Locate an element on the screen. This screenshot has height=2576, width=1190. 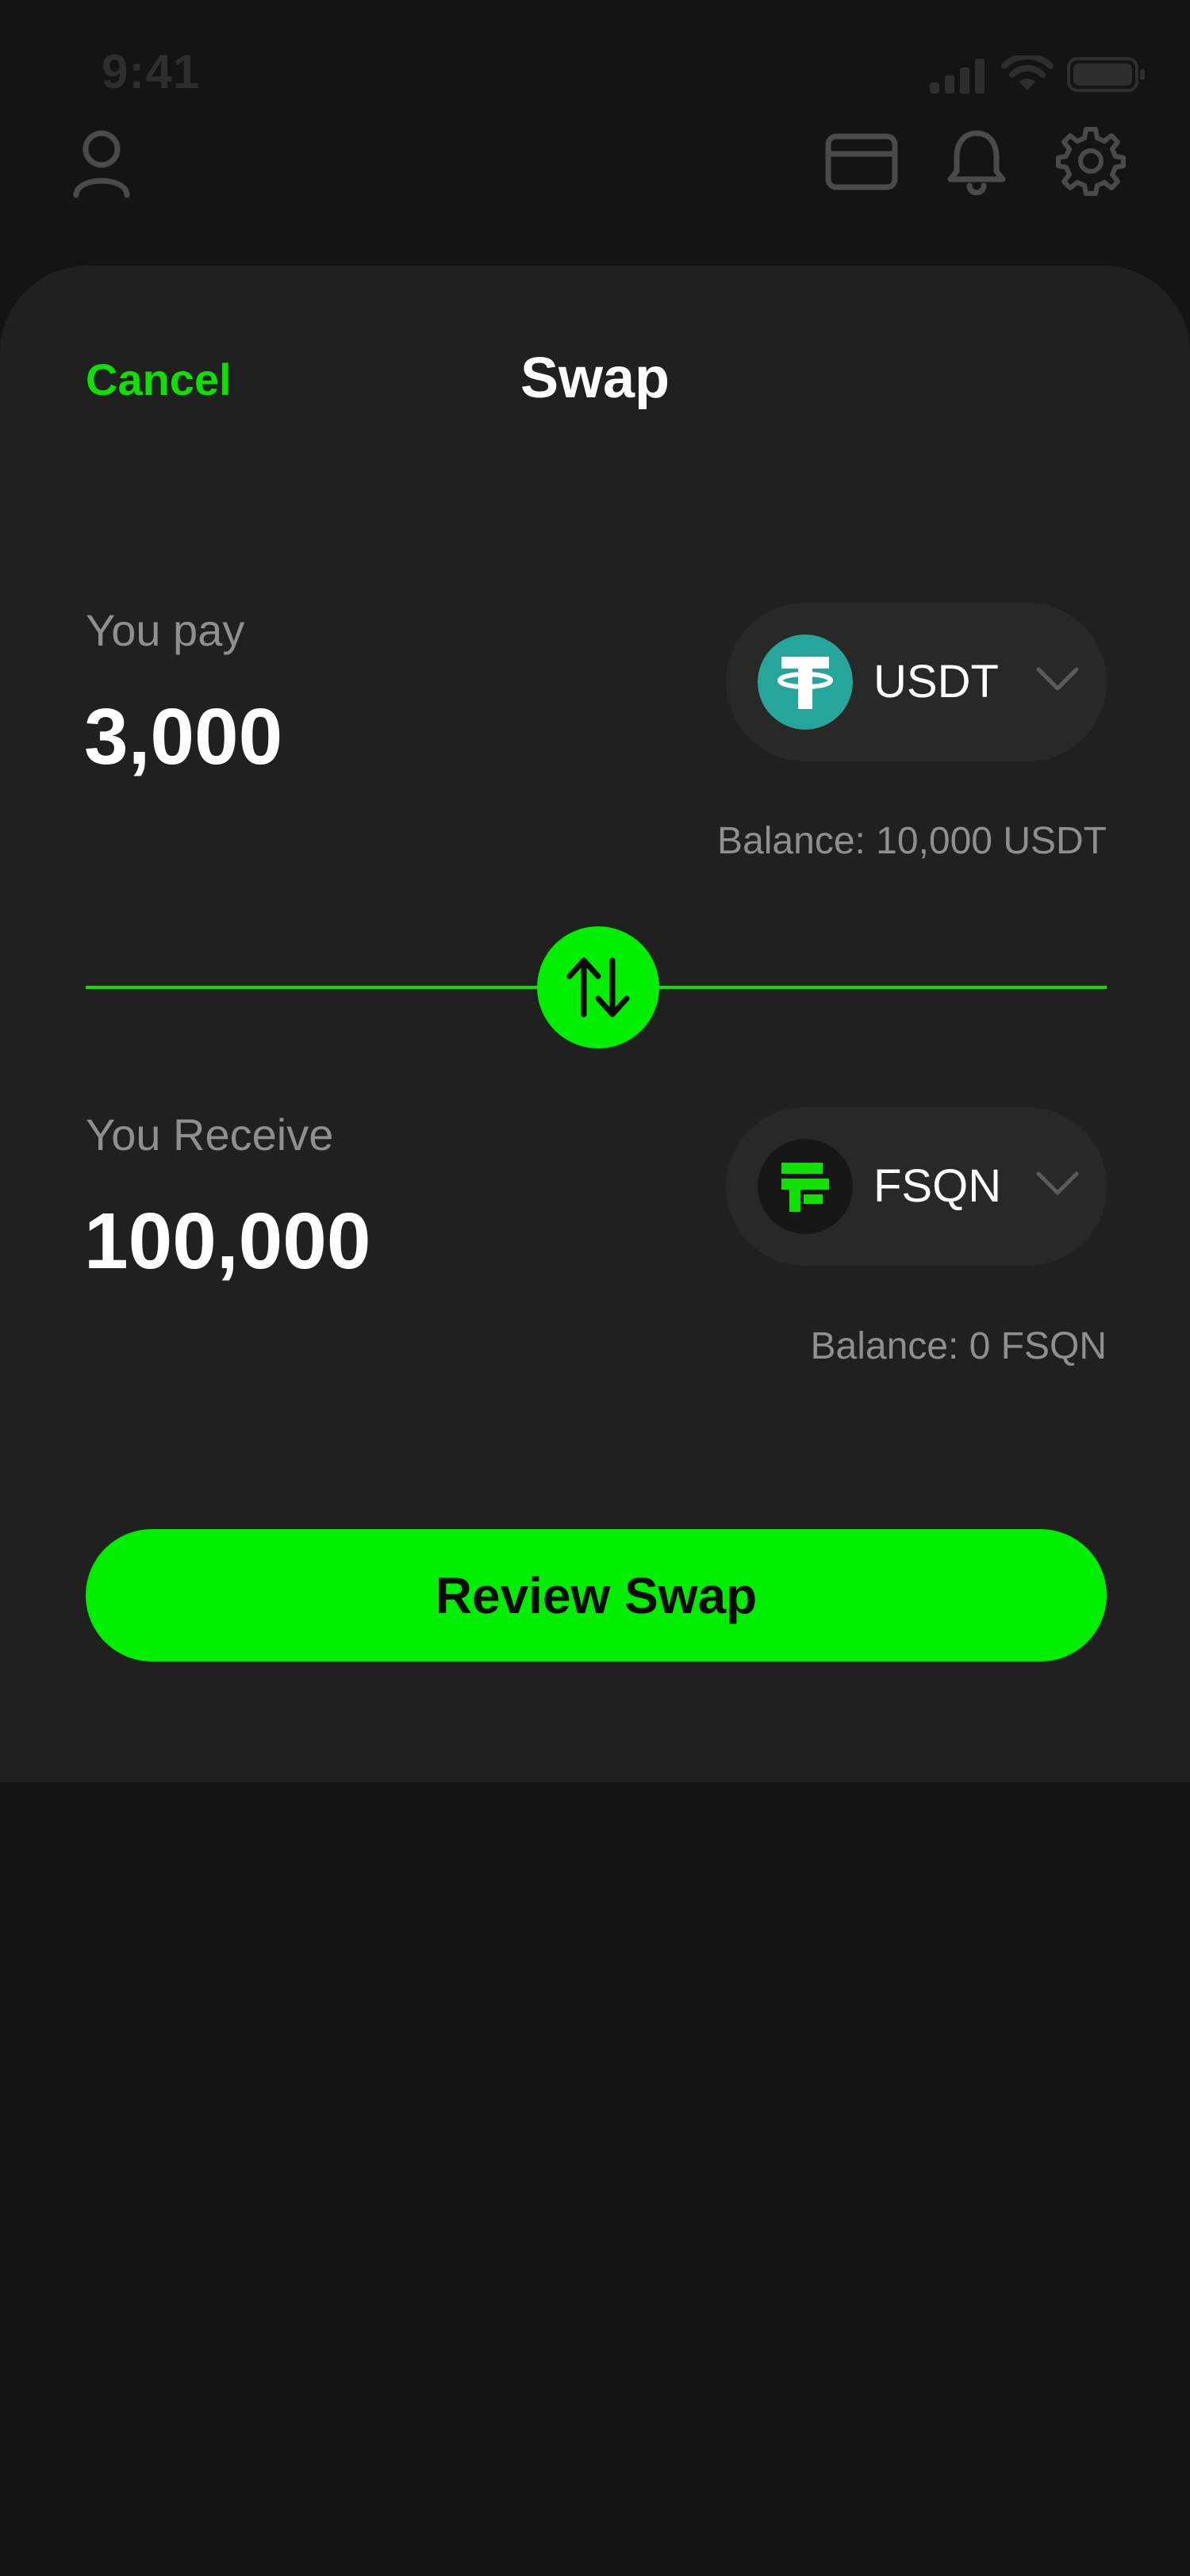
battery-icon is located at coordinates (1106, 74).